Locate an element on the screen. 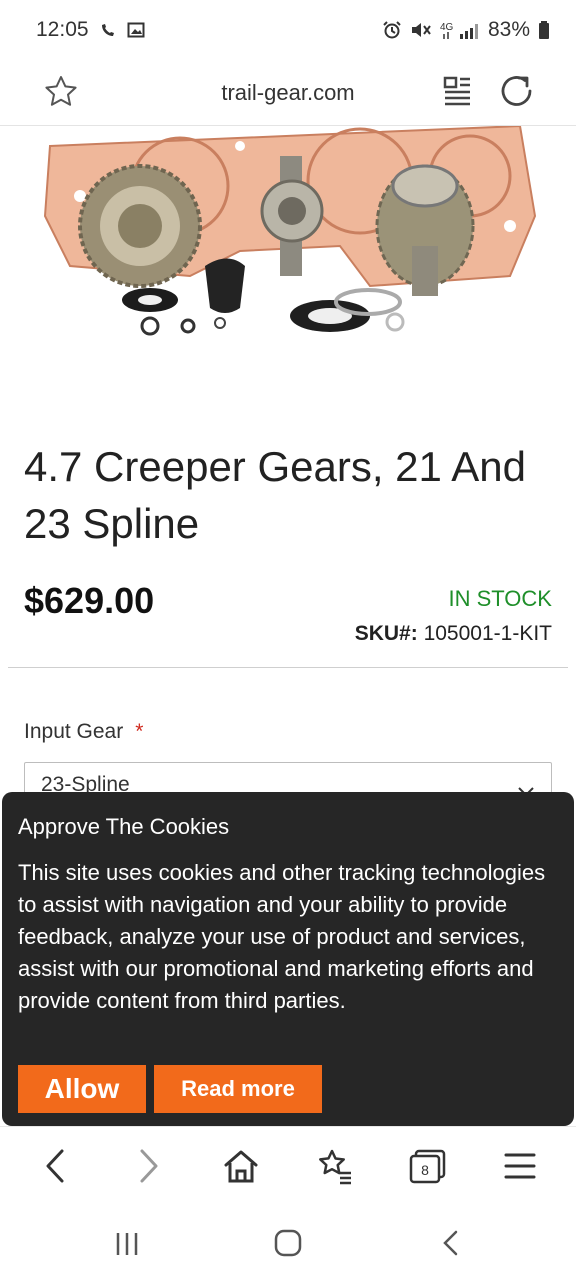 This screenshot has height=1280, width=576. battery-percent: 83% is located at coordinates (508, 29).